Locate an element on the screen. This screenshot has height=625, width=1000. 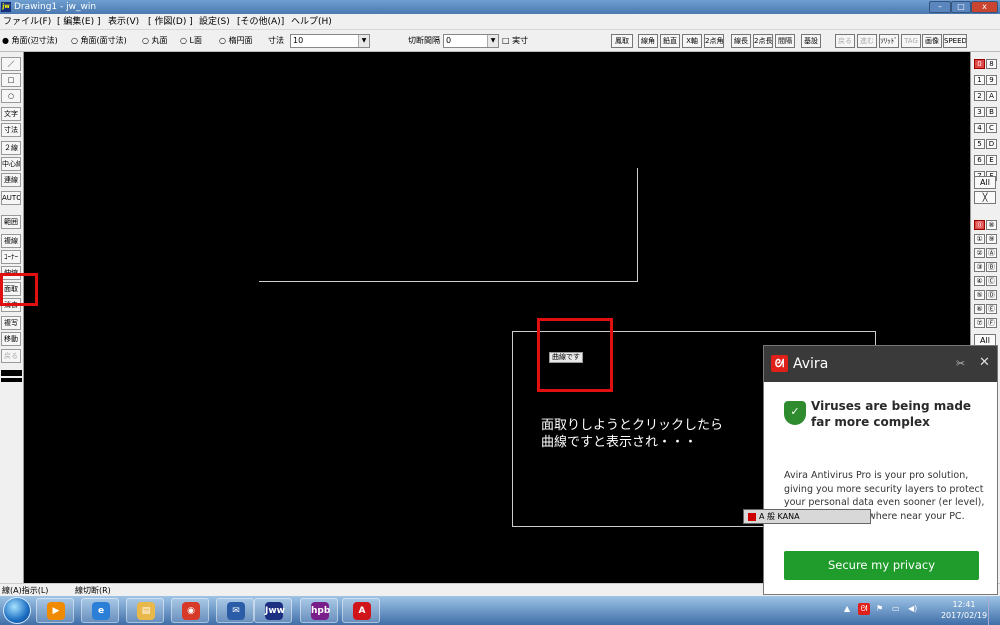
layer-group-clear: ╳ is located at coordinates (985, 197).